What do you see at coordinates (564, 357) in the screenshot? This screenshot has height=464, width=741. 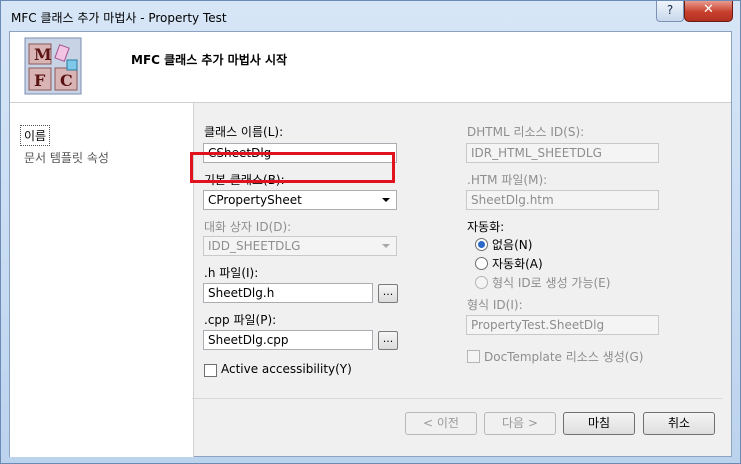 I see `doctemplate-label: DocTemplate 리소스 생성(G)` at bounding box center [564, 357].